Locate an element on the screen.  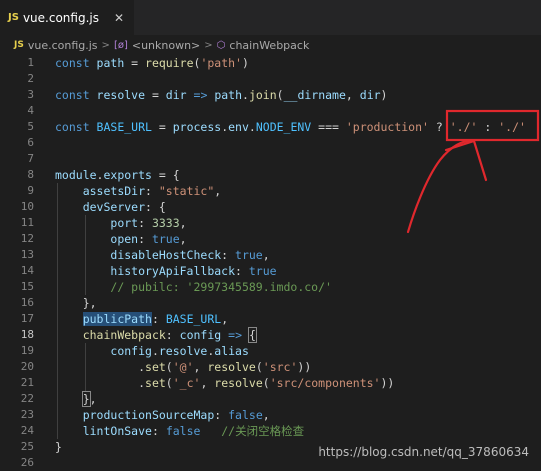
code-token: 'src/components' is located at coordinates (325, 383).